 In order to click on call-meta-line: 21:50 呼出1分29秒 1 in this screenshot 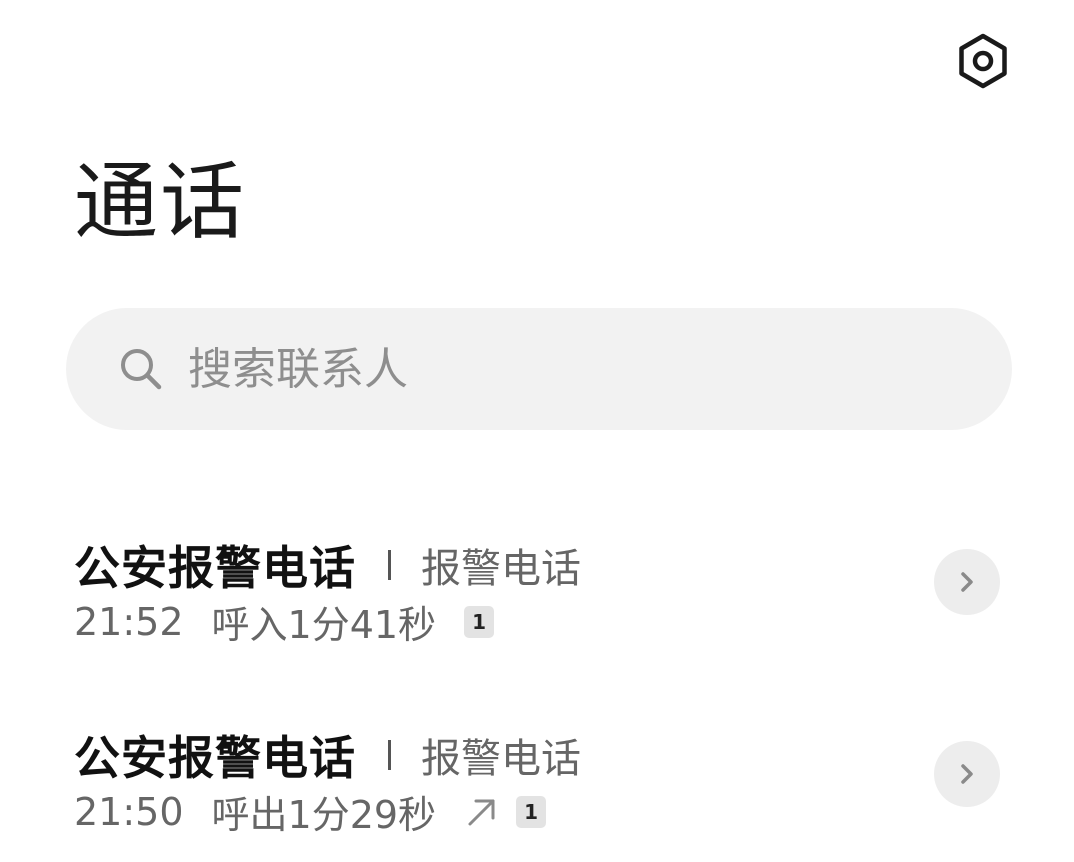, I will do `click(310, 811)`.